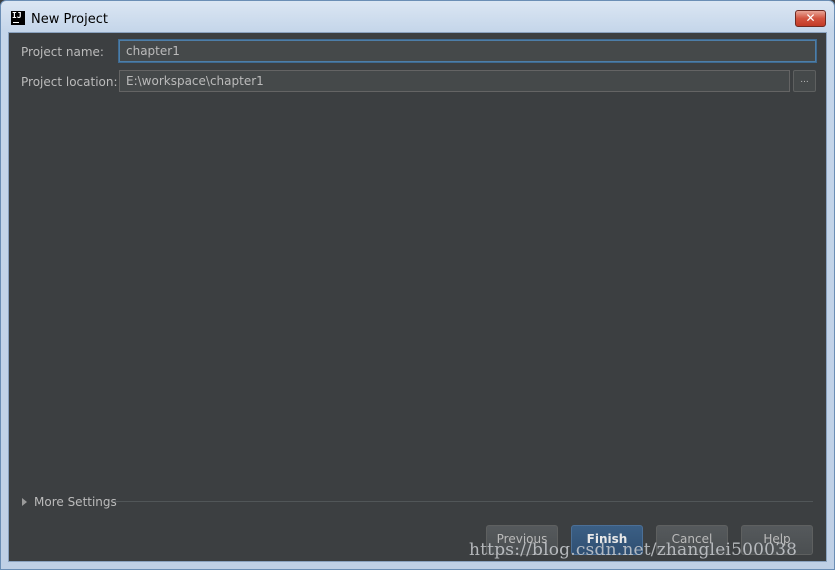 The image size is (835, 570). I want to click on intellij-app-icon: IJ, so click(18, 18).